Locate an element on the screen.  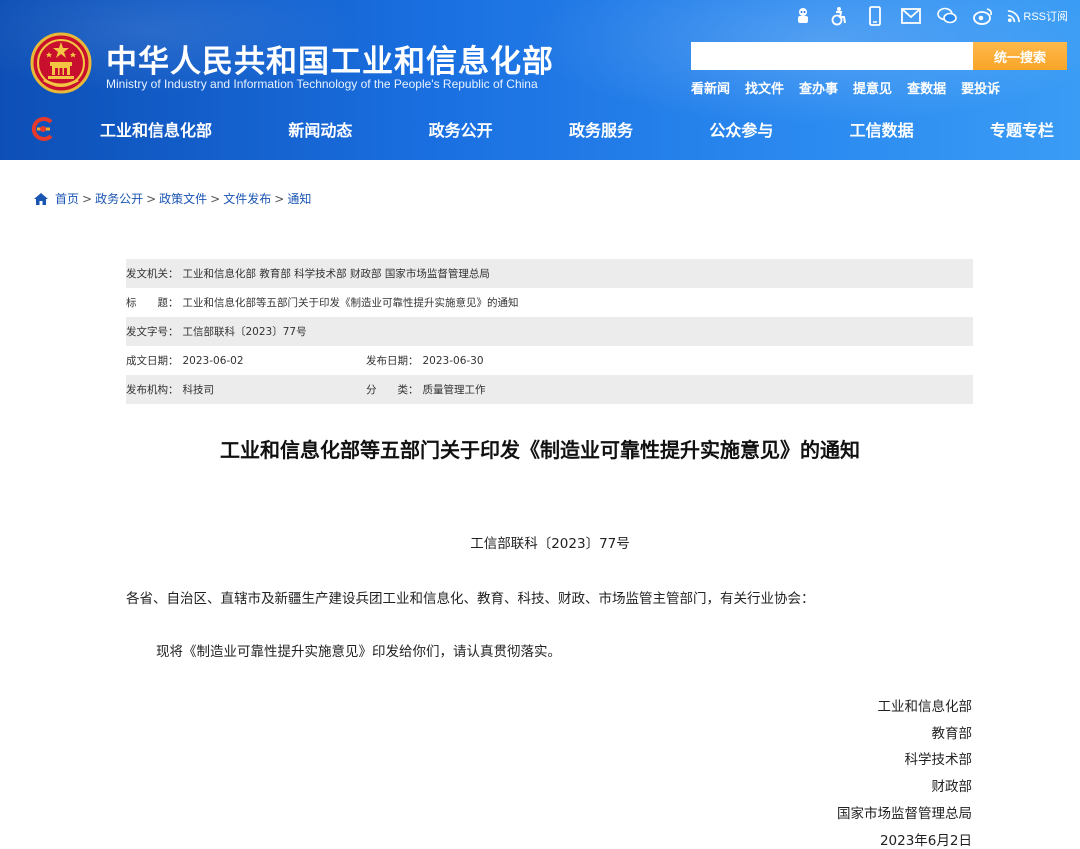
quick-link-services: 查办事 is located at coordinates (818, 87).